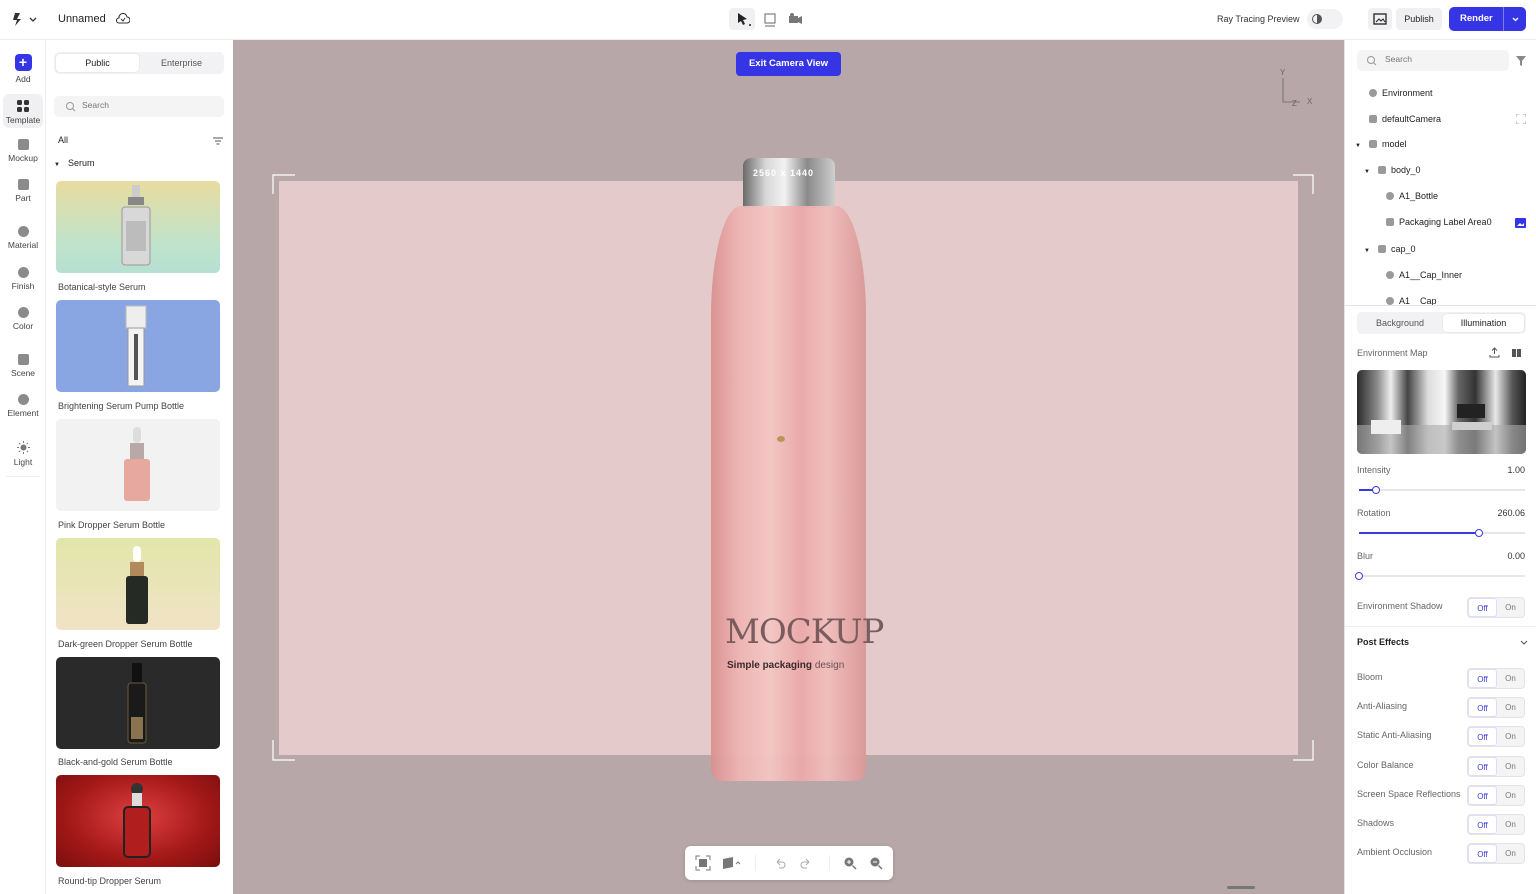 The image size is (1536, 894). I want to click on rail-color: Color, so click(23, 319).